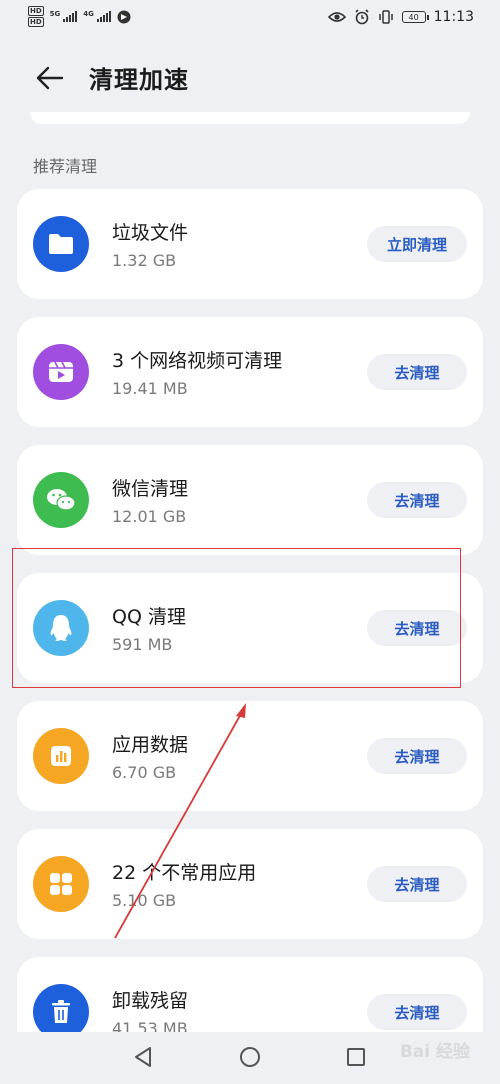 This screenshot has width=500, height=1084. I want to click on back-arrow-icon, so click(50, 78).